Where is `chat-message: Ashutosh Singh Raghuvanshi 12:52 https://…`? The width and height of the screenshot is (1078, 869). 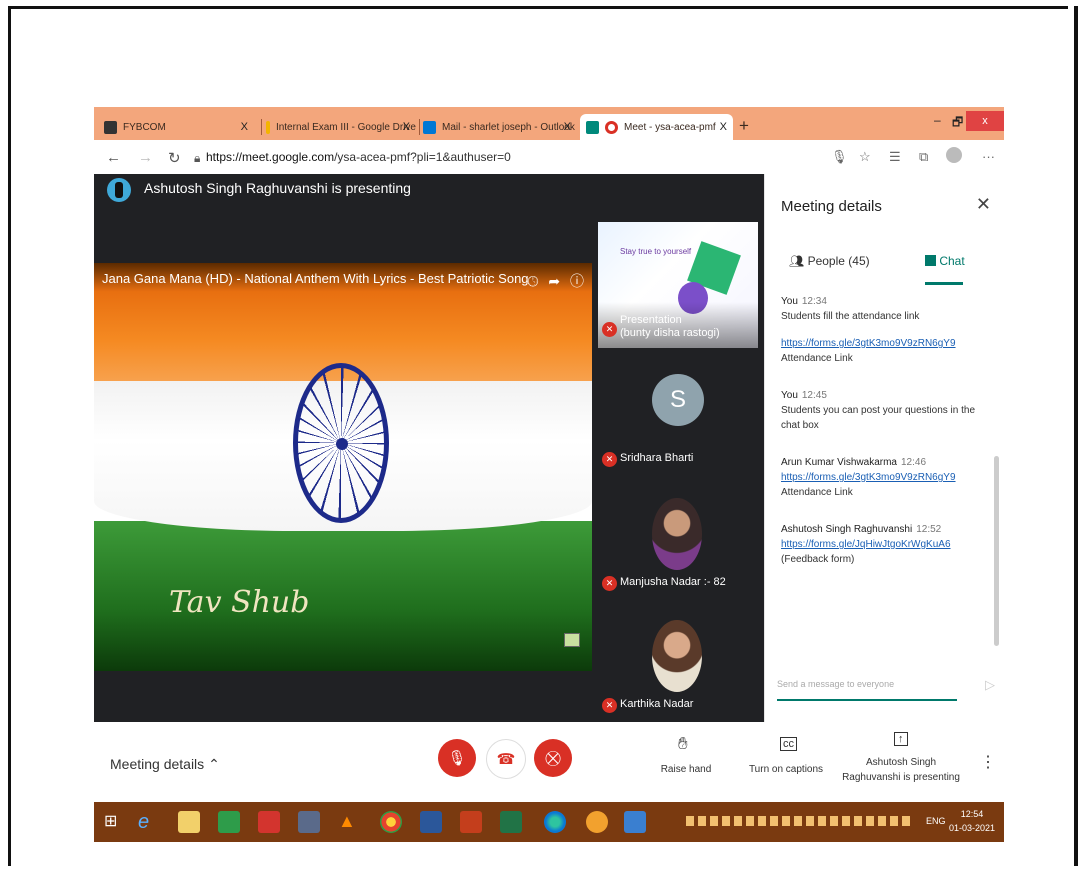 chat-message: Ashutosh Singh Raghuvanshi 12:52 https://… is located at coordinates (883, 544).